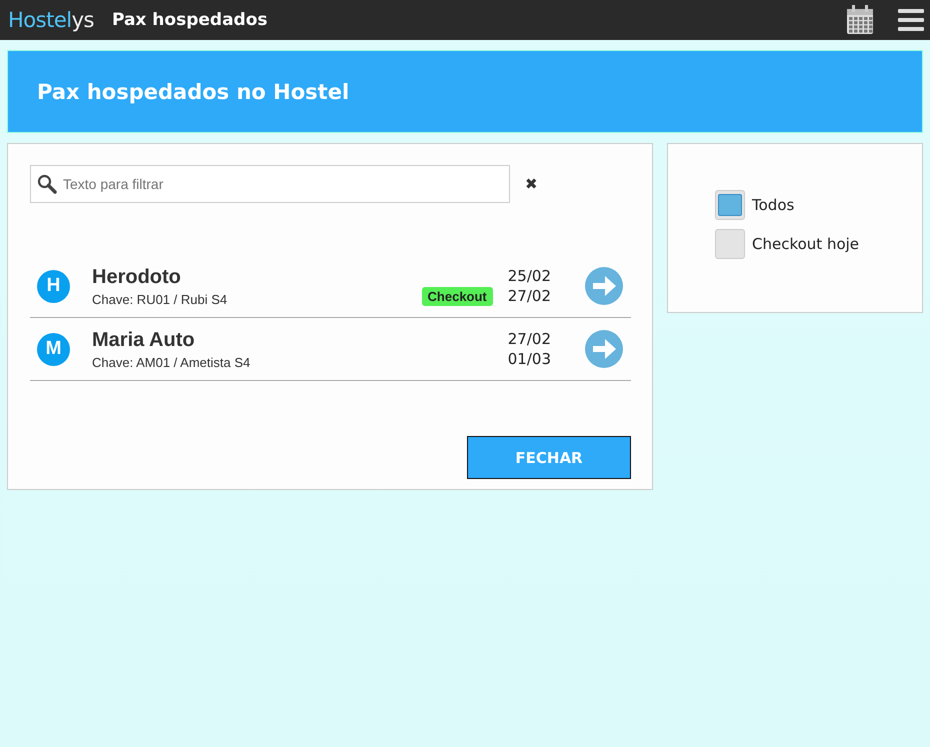  What do you see at coordinates (47, 184) in the screenshot?
I see `search-icon` at bounding box center [47, 184].